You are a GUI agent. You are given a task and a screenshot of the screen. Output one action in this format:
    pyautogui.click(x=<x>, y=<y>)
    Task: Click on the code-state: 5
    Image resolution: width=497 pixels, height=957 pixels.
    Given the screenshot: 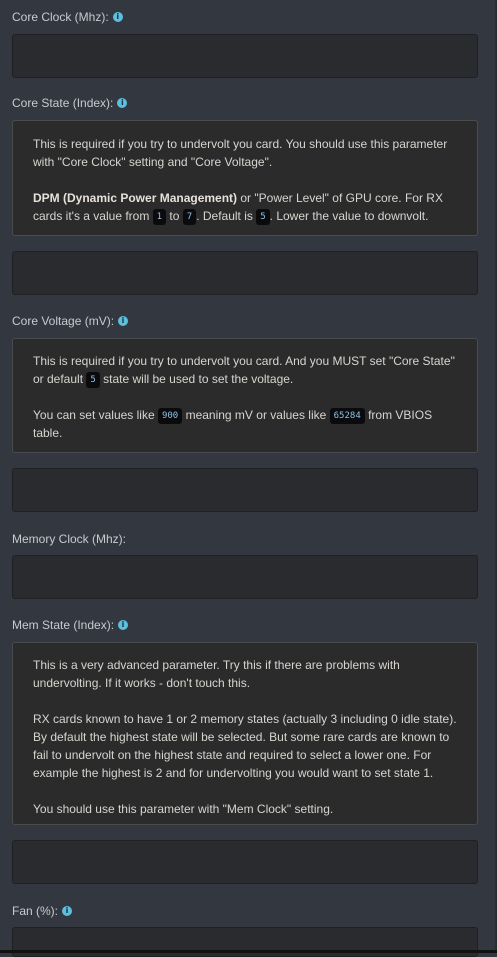 What is the action you would take?
    pyautogui.click(x=93, y=379)
    